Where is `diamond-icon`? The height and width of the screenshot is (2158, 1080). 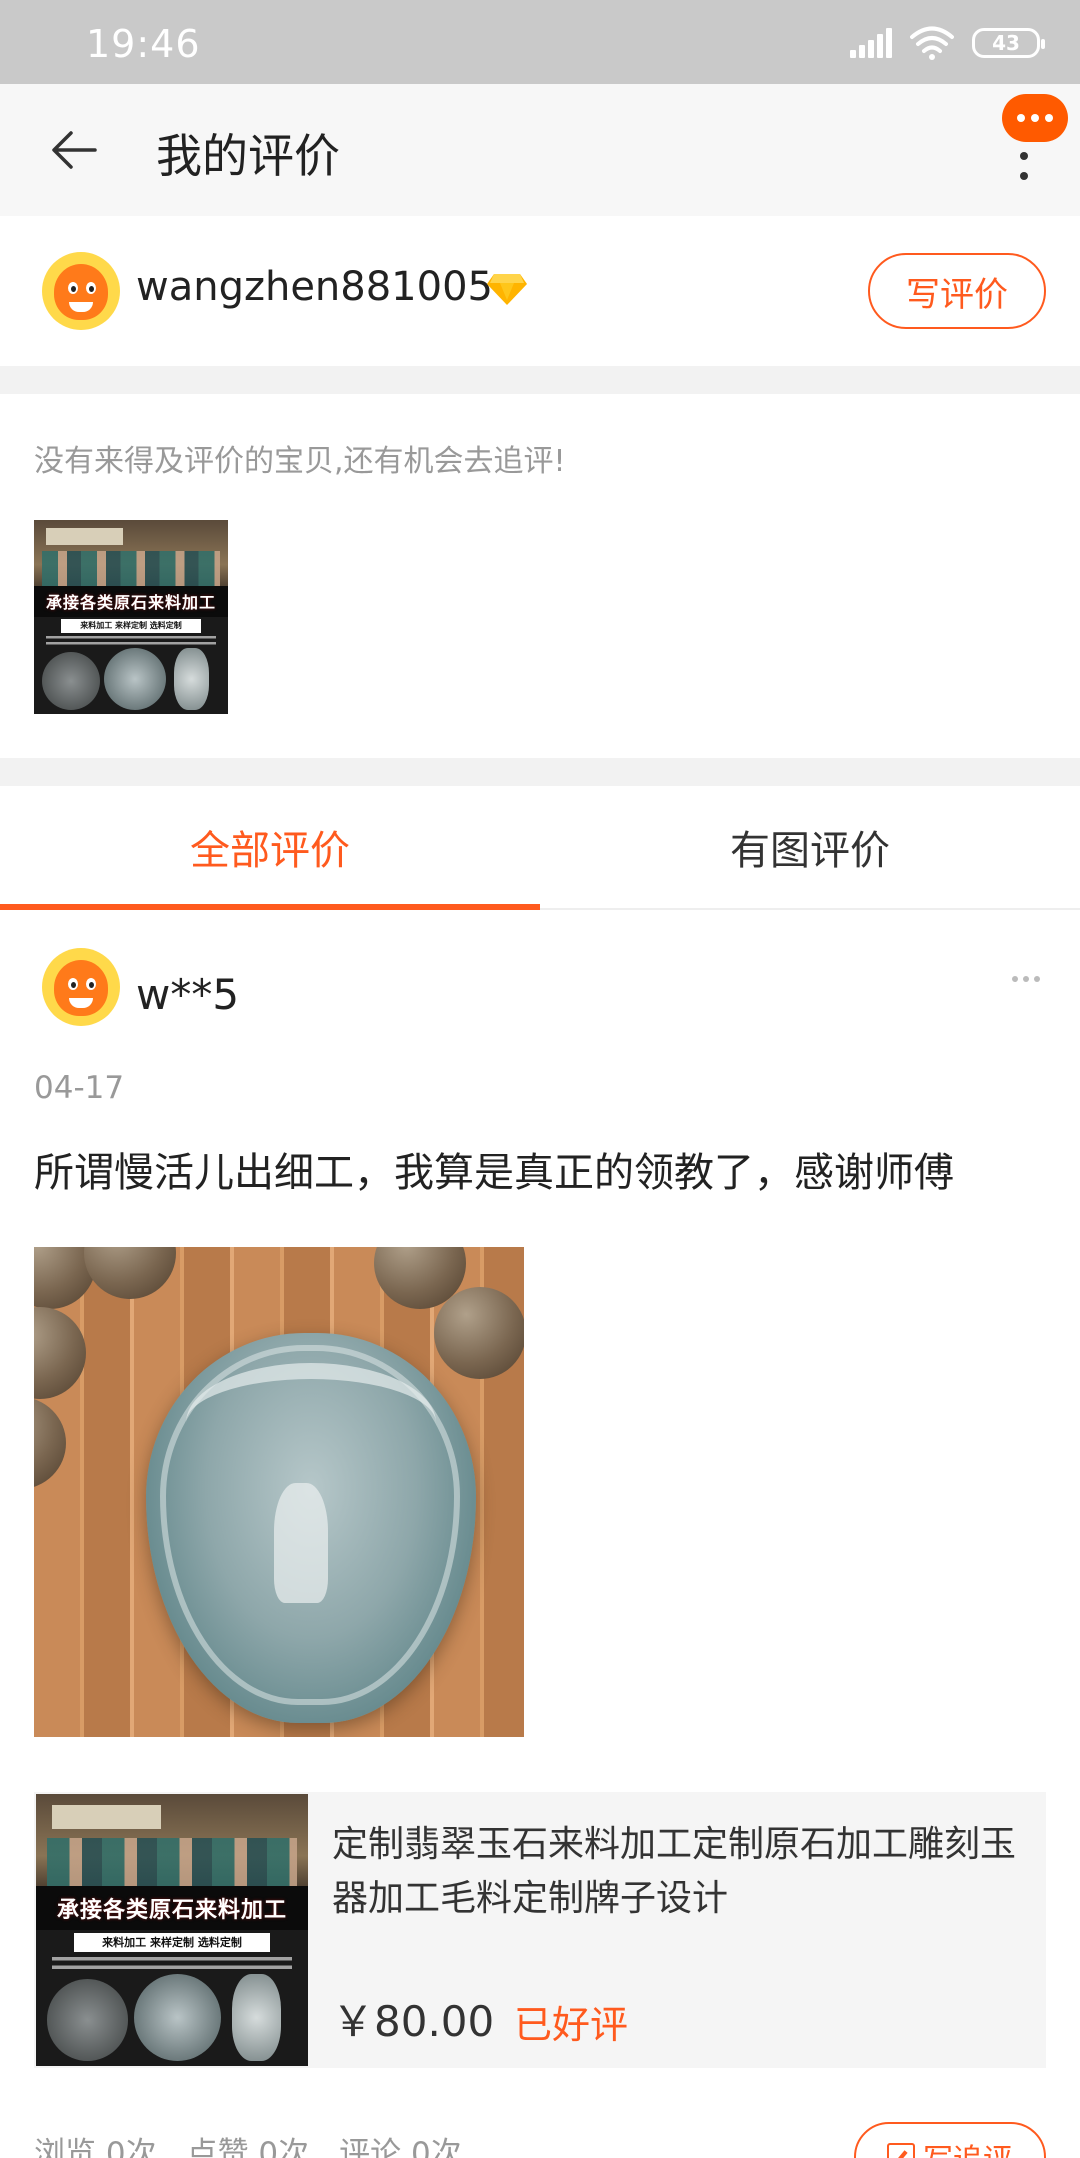 diamond-icon is located at coordinates (507, 289).